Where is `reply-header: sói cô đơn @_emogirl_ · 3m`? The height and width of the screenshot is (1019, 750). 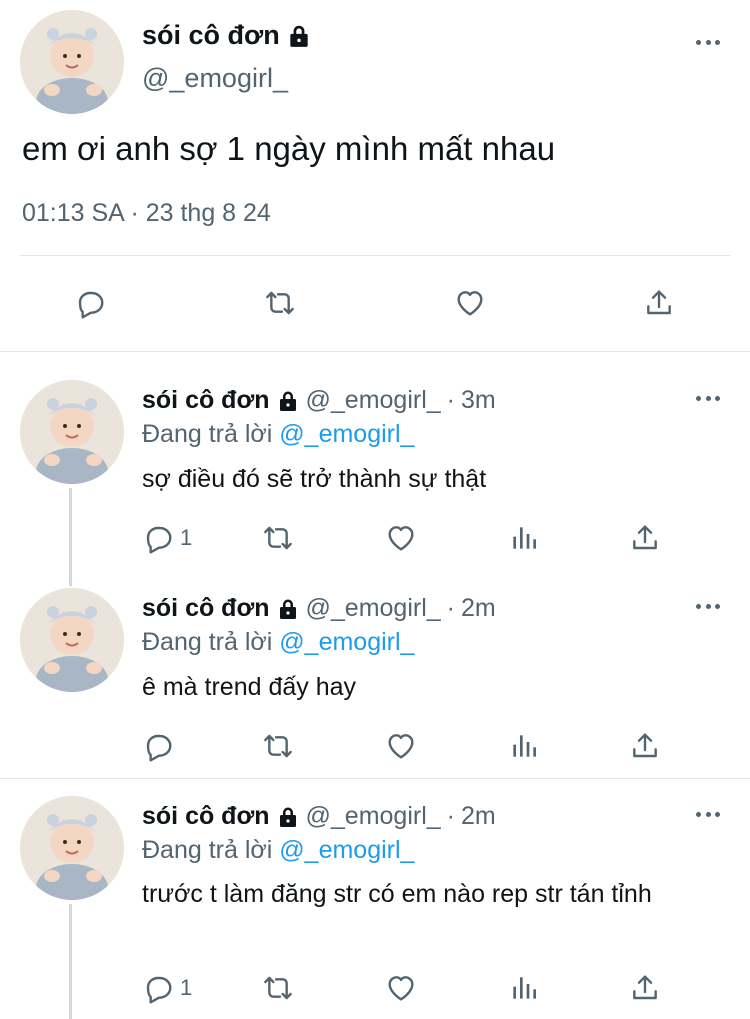
reply-header: sói cô đơn @_emogirl_ · 3m is located at coordinates (319, 400).